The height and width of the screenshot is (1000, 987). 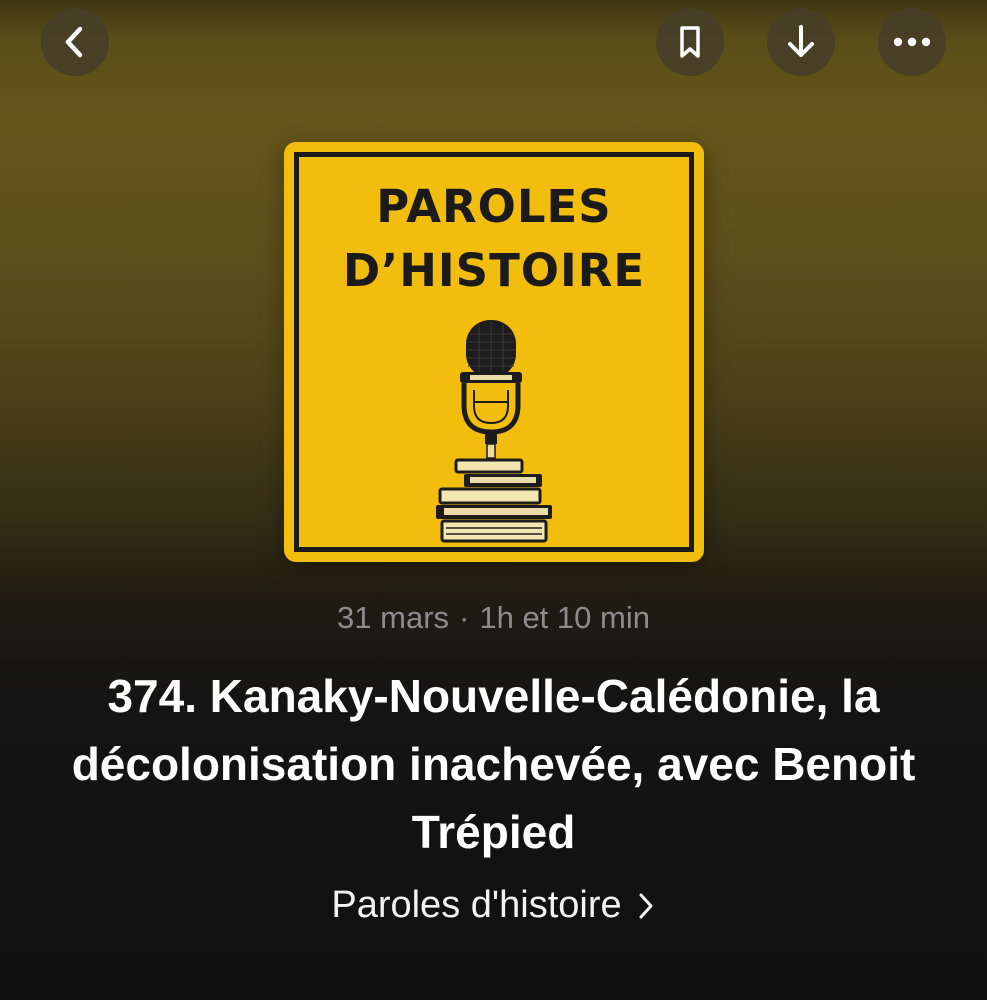 What do you see at coordinates (494, 435) in the screenshot?
I see `microphone-on-books-illustration` at bounding box center [494, 435].